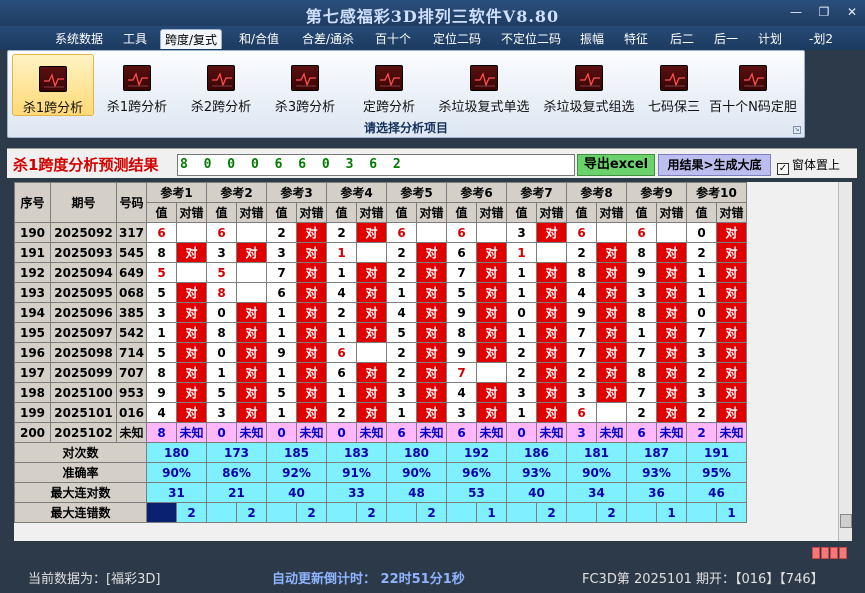 This screenshot has width=865, height=593. I want to click on menu-item-2: 跨度/复式, so click(191, 39).